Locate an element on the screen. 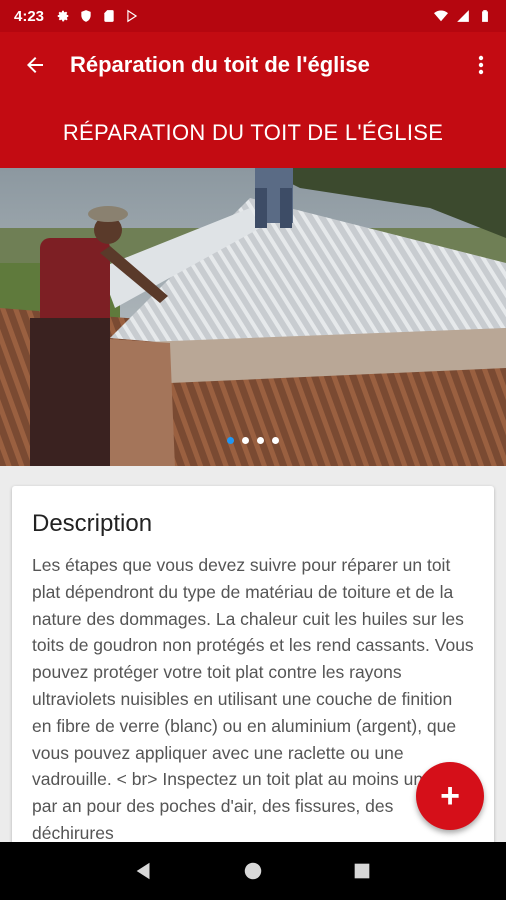 Image resolution: width=506 pixels, height=900 pixels. signal-icon is located at coordinates (463, 16).